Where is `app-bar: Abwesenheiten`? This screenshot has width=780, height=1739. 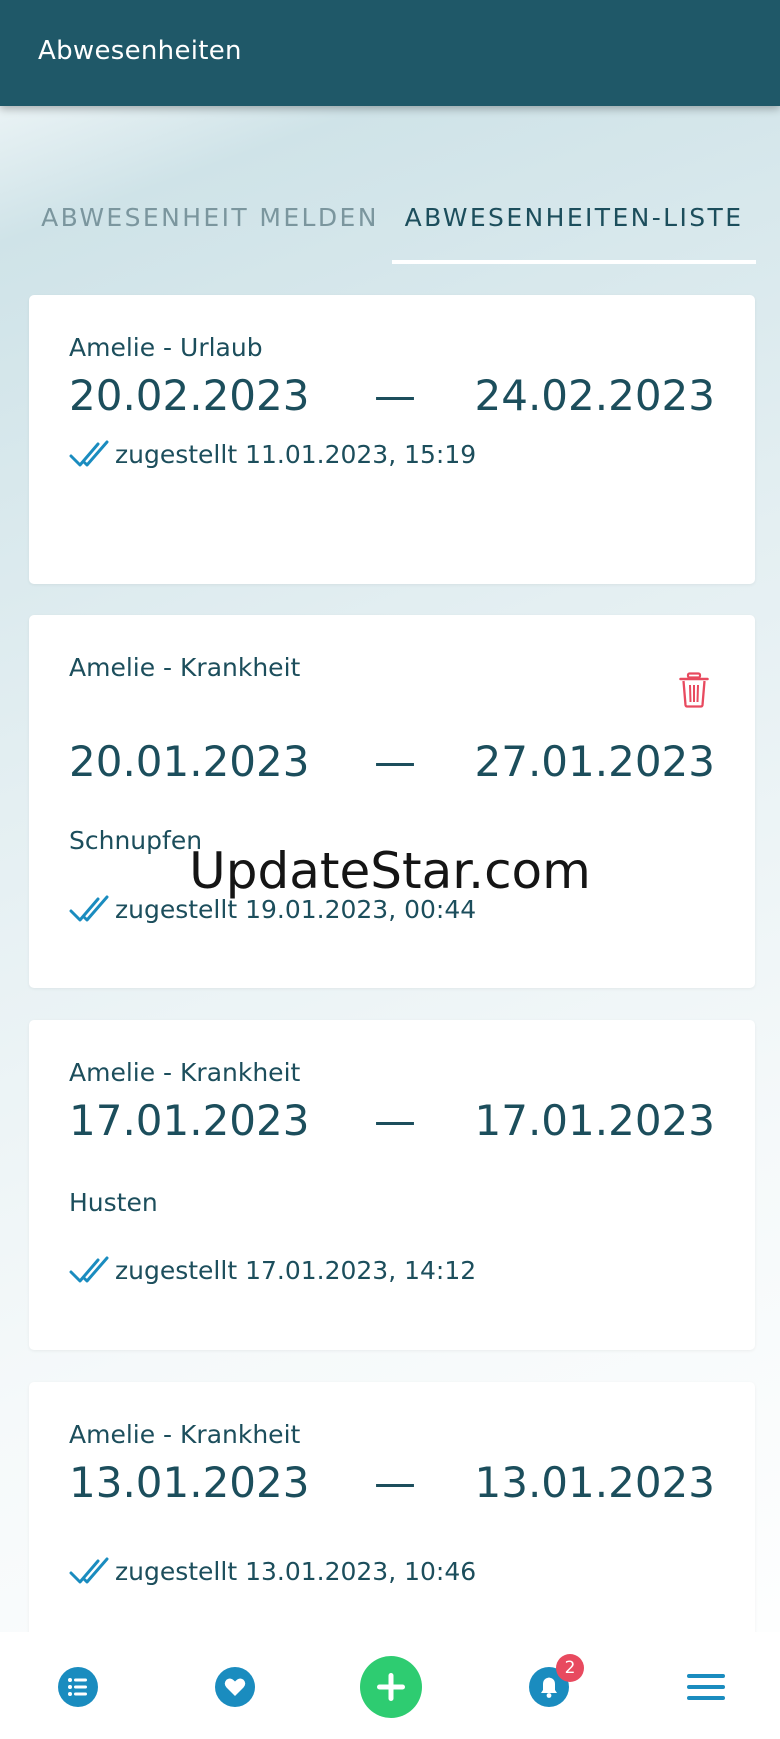 app-bar: Abwesenheiten is located at coordinates (390, 53).